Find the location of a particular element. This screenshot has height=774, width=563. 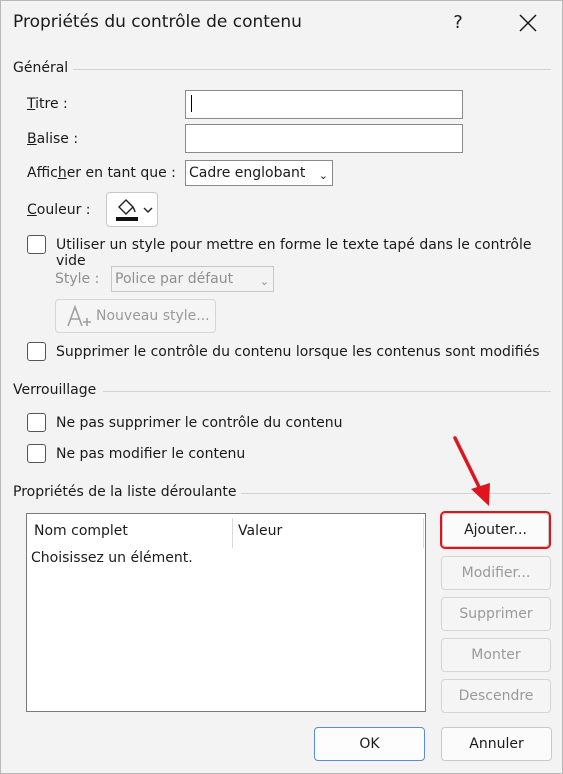

no-delete-checkbox is located at coordinates (36, 422).